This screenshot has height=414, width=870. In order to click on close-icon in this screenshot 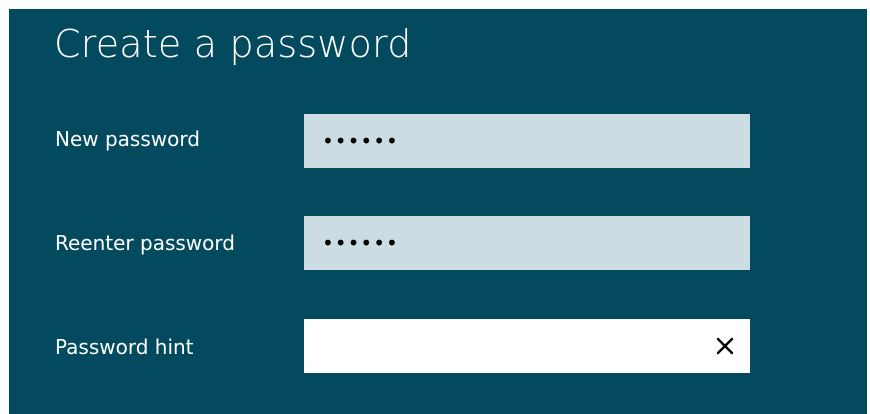, I will do `click(725, 346)`.